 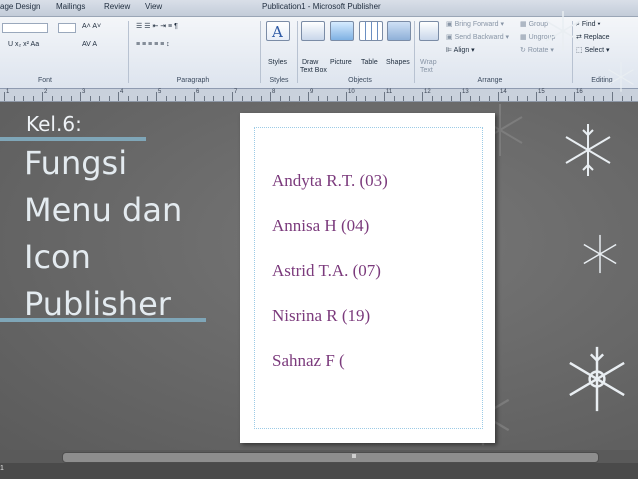 I want to click on wrap-text-button-line2: Text, so click(x=426, y=71).